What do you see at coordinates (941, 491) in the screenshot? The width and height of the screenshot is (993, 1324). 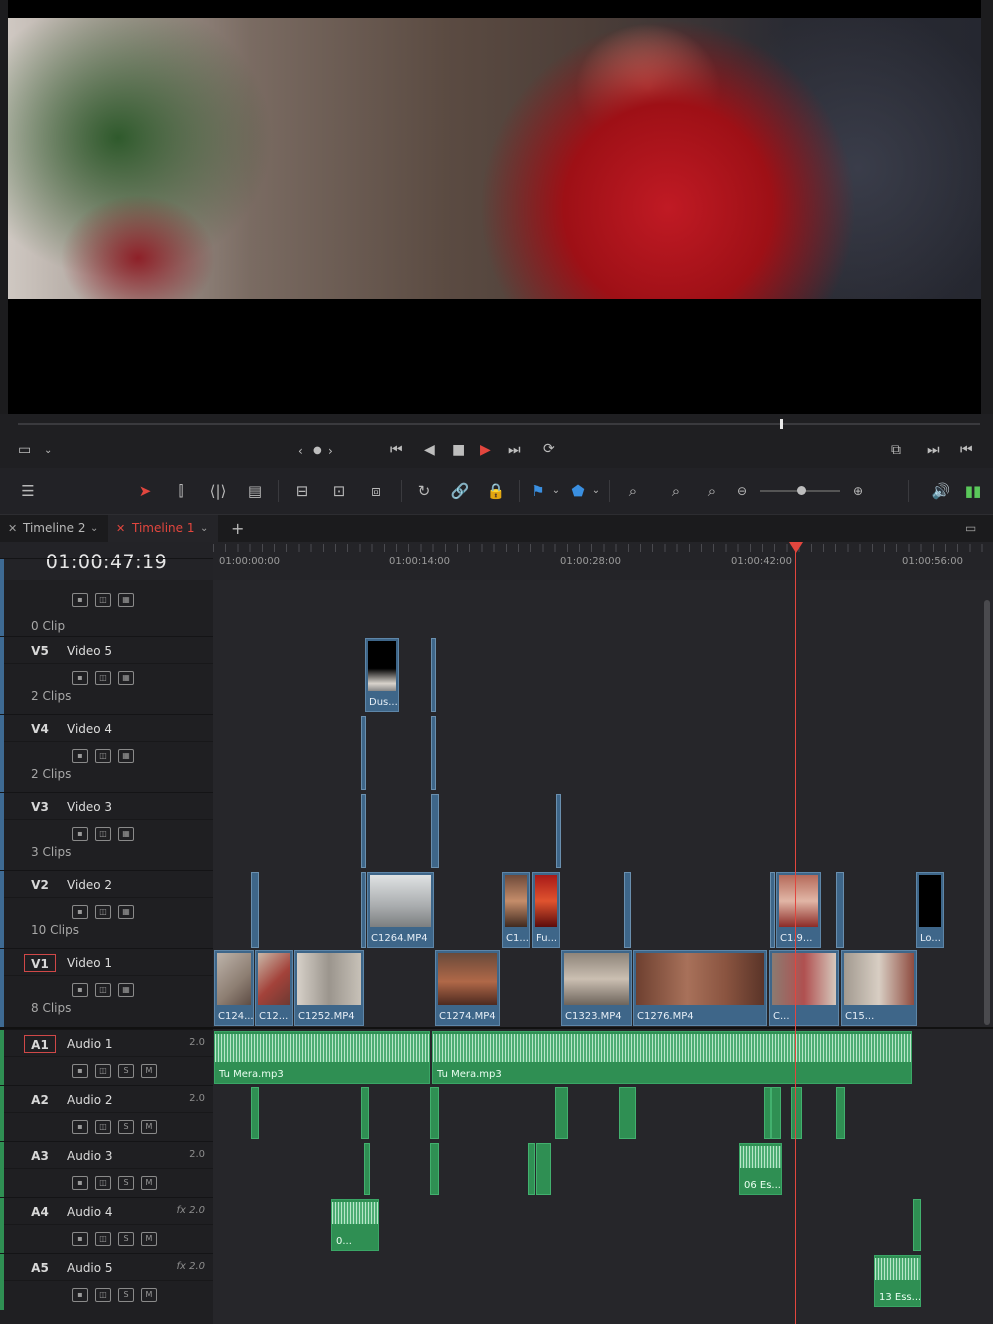 I see `speaker-icon: 🔊` at bounding box center [941, 491].